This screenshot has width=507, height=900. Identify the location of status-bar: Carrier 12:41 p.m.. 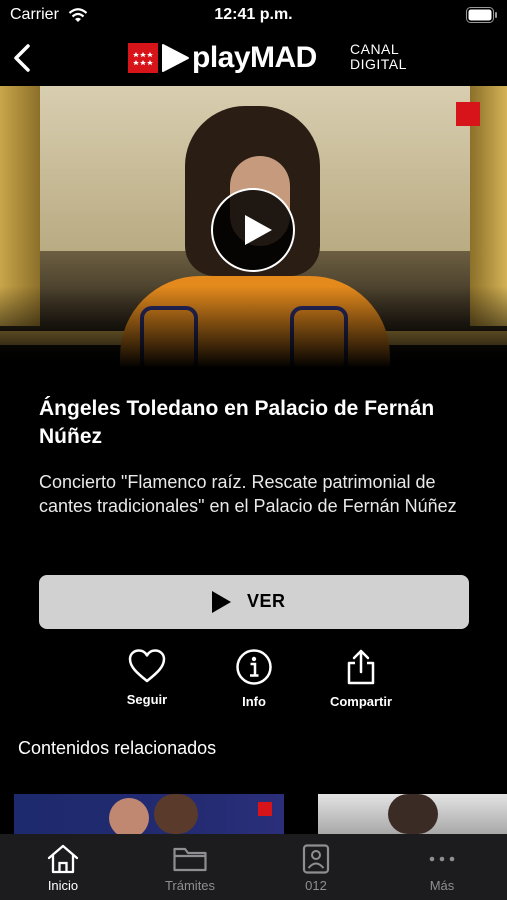
(253, 16).